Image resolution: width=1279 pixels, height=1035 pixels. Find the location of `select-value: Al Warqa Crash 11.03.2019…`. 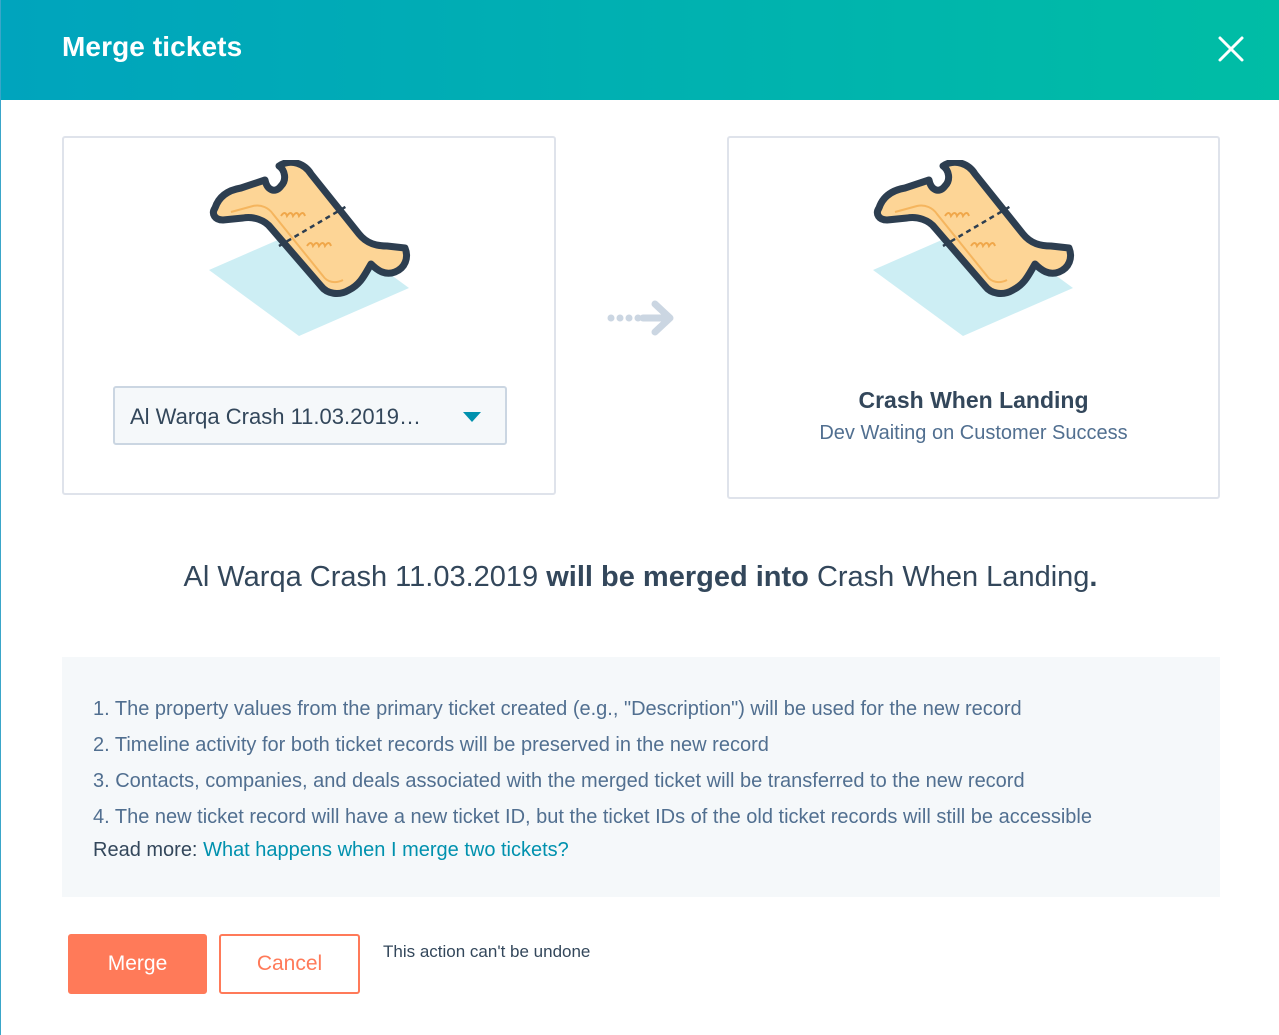

select-value: Al Warqa Crash 11.03.2019… is located at coordinates (276, 416).